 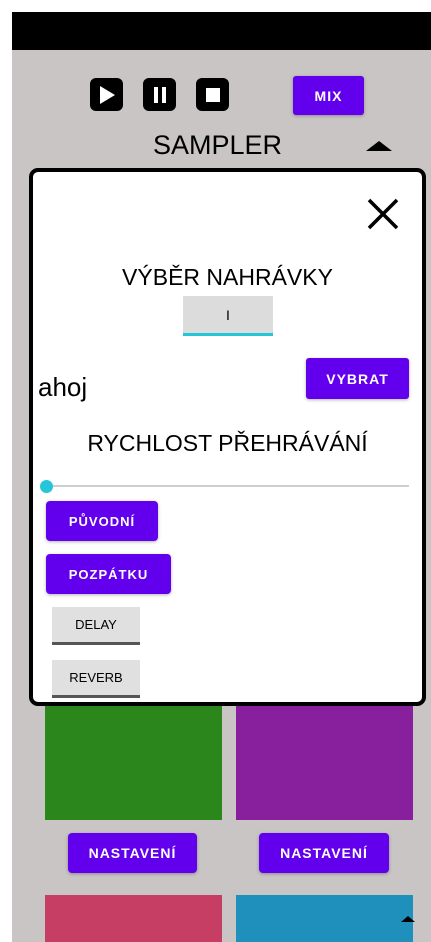 What do you see at coordinates (227, 277) in the screenshot?
I see `recording-selection-title: VÝBĚR NAHRÁVKY` at bounding box center [227, 277].